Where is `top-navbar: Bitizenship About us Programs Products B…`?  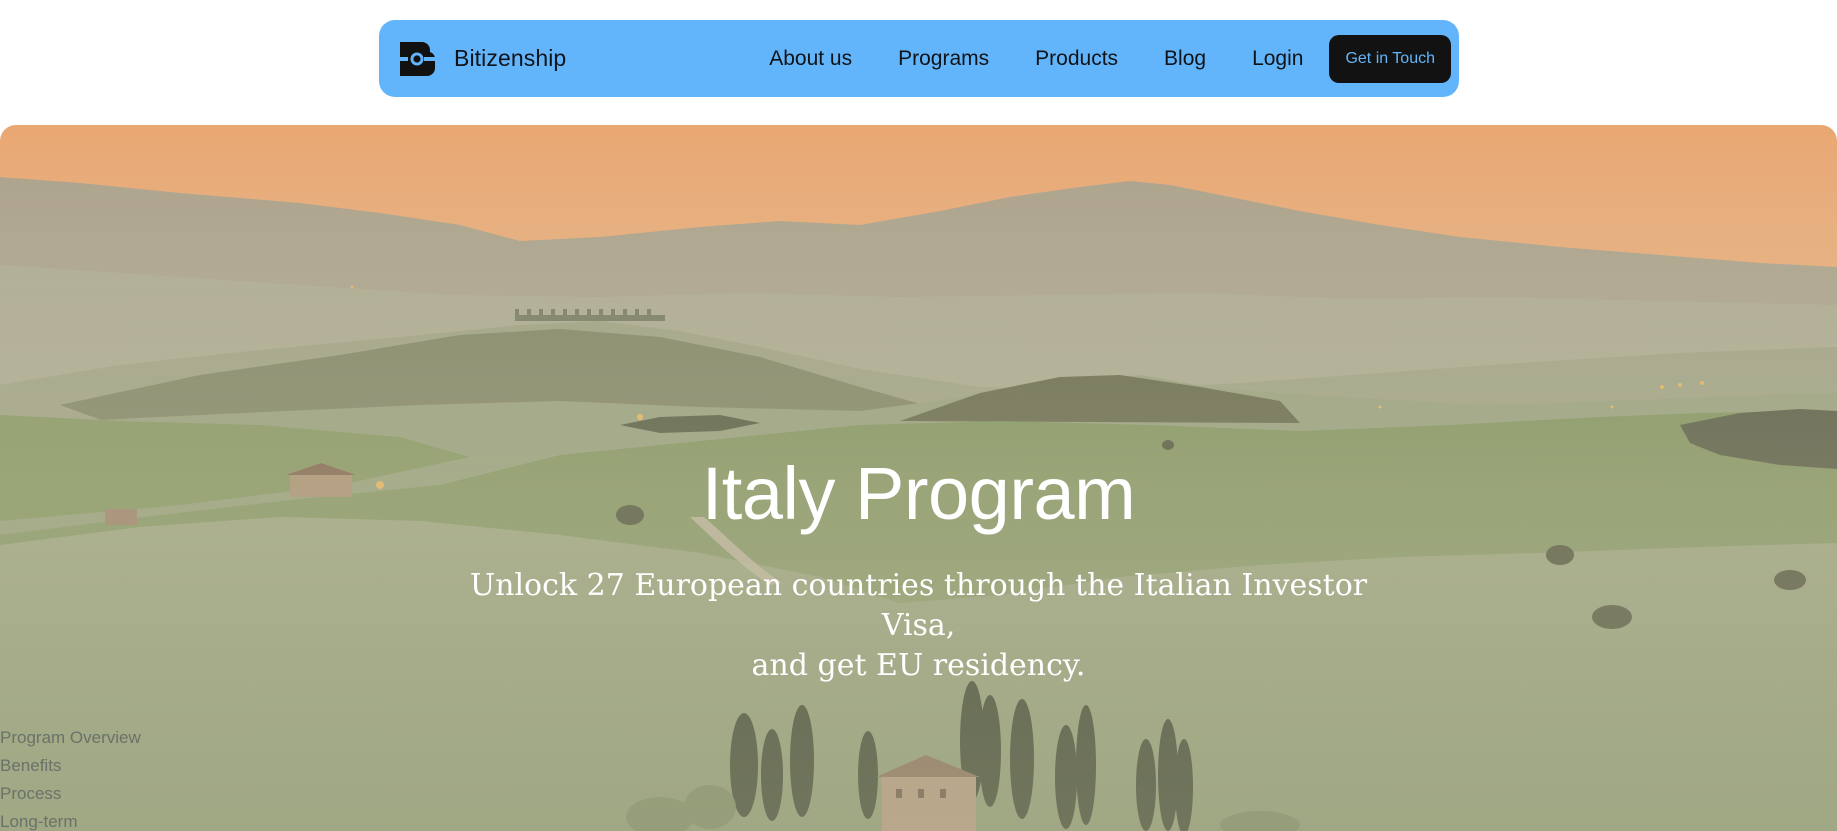
top-navbar: Bitizenship About us Programs Products B… is located at coordinates (919, 58).